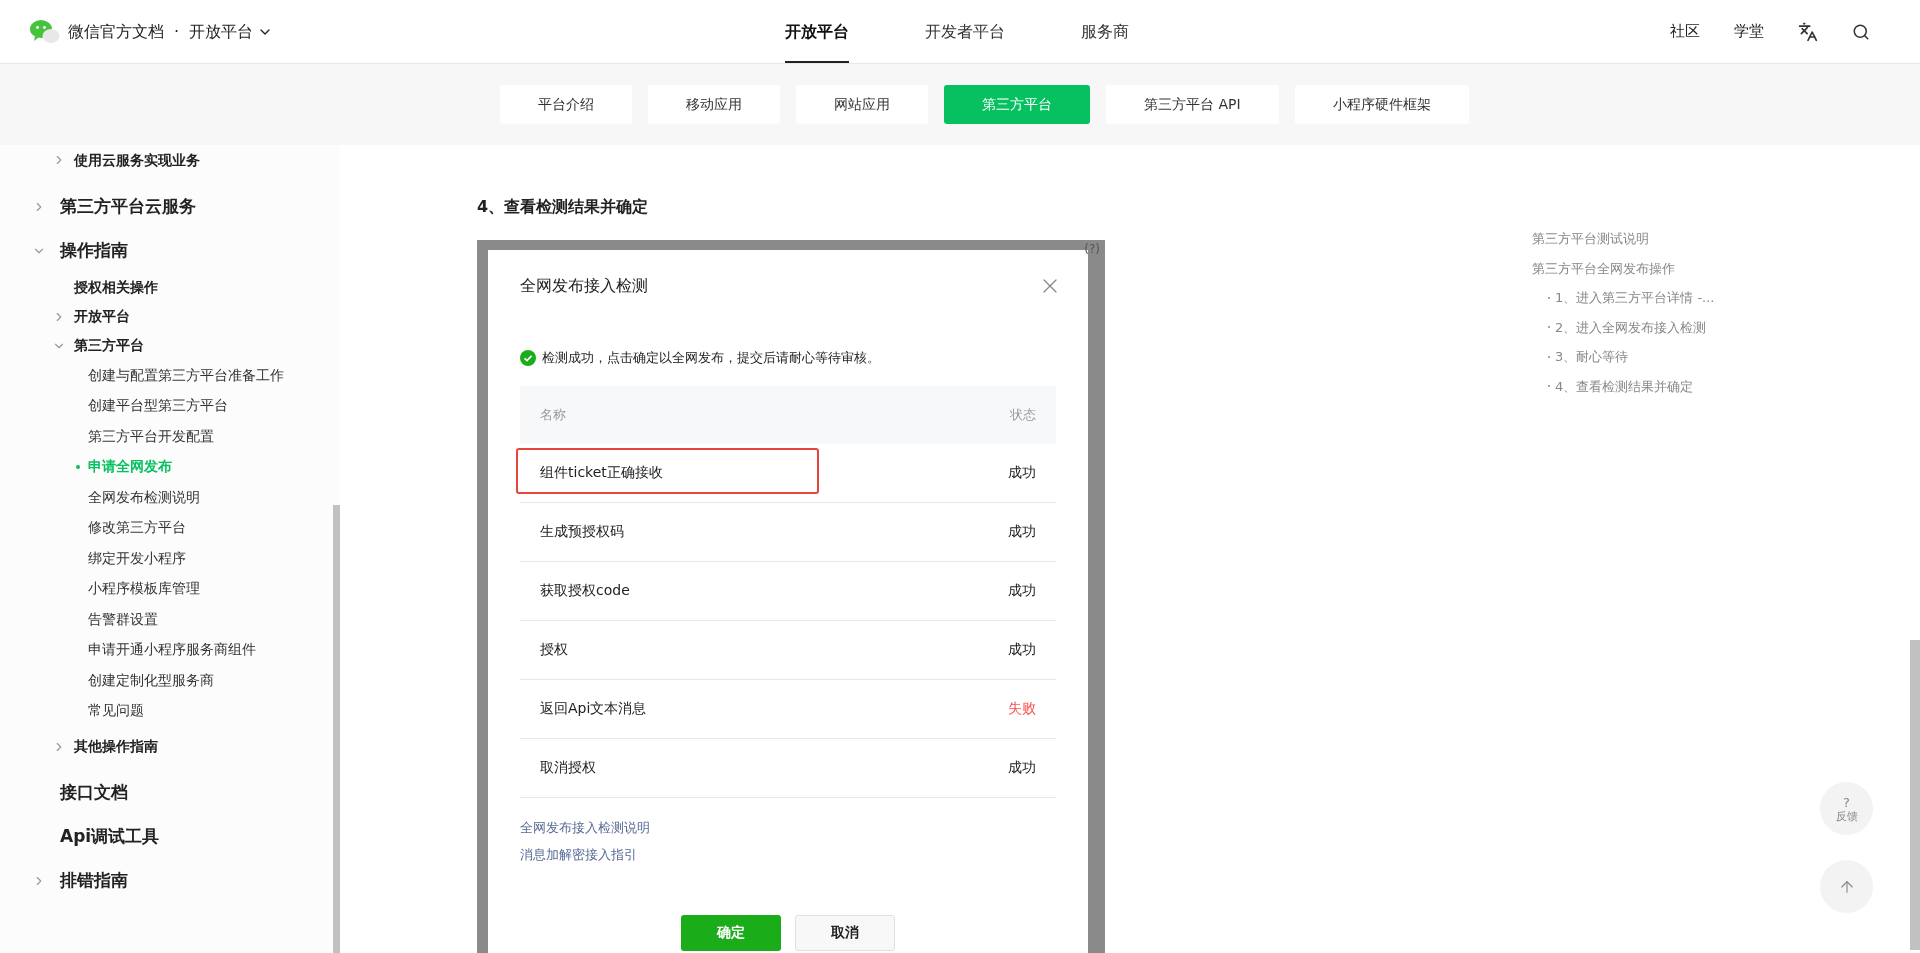 The height and width of the screenshot is (953, 1920). What do you see at coordinates (1105, 31) in the screenshot?
I see `nav-tab: 服务商` at bounding box center [1105, 31].